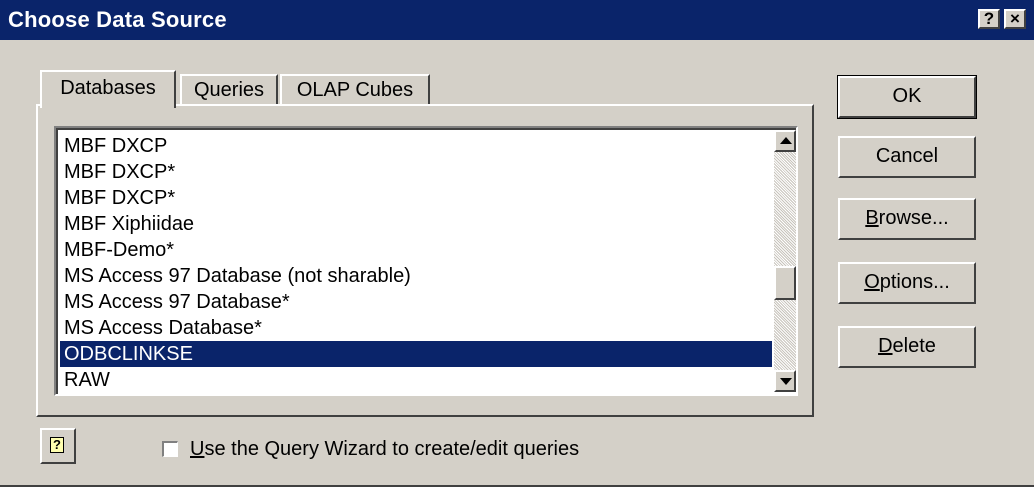 The image size is (1034, 487). I want to click on tab-olap-cubes: OLAP Cubes, so click(355, 90).